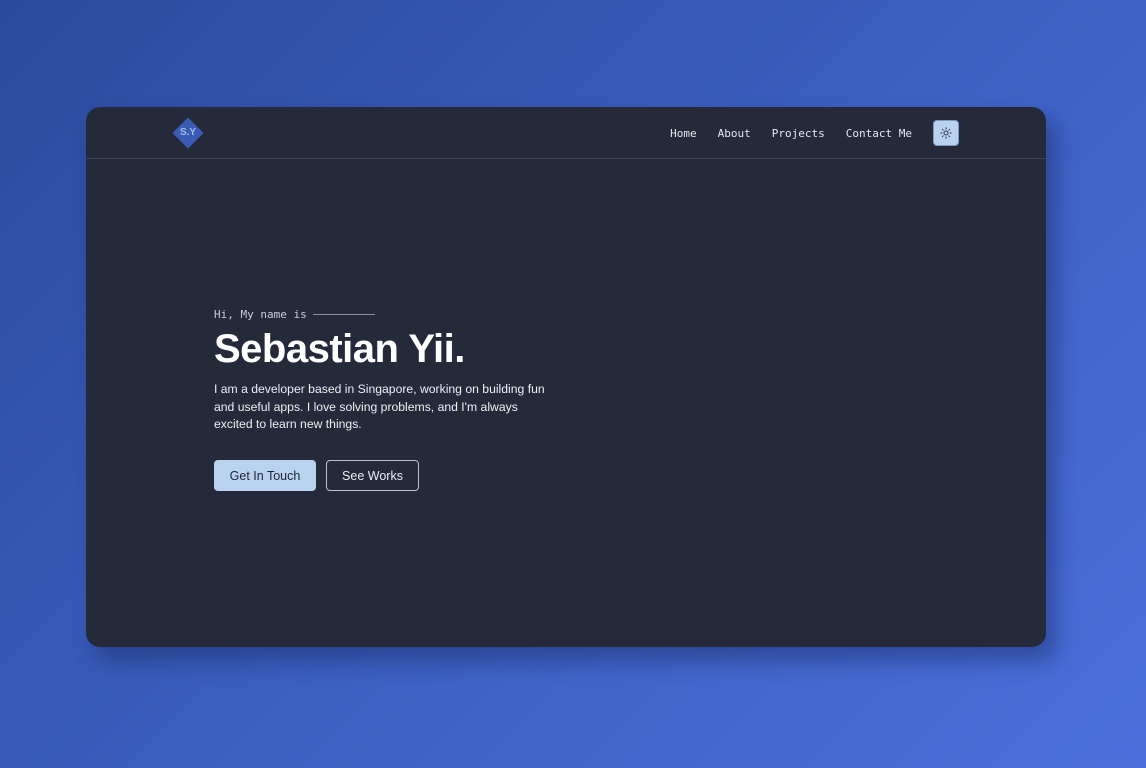 The width and height of the screenshot is (1146, 768). Describe the element at coordinates (683, 133) in the screenshot. I see `nav-home-link: Home` at that location.